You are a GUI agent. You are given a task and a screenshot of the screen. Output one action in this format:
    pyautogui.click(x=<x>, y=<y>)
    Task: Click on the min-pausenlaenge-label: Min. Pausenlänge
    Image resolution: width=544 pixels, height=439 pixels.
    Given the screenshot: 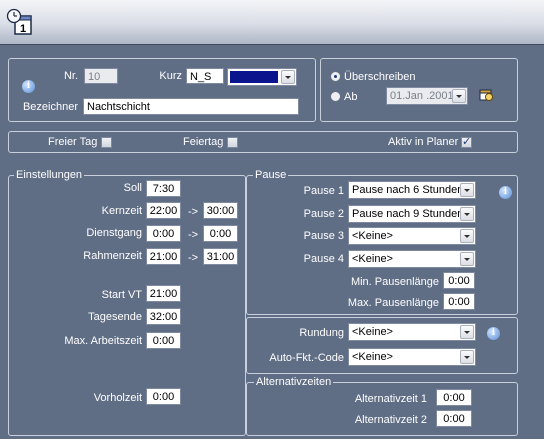 What is the action you would take?
    pyautogui.click(x=394, y=282)
    